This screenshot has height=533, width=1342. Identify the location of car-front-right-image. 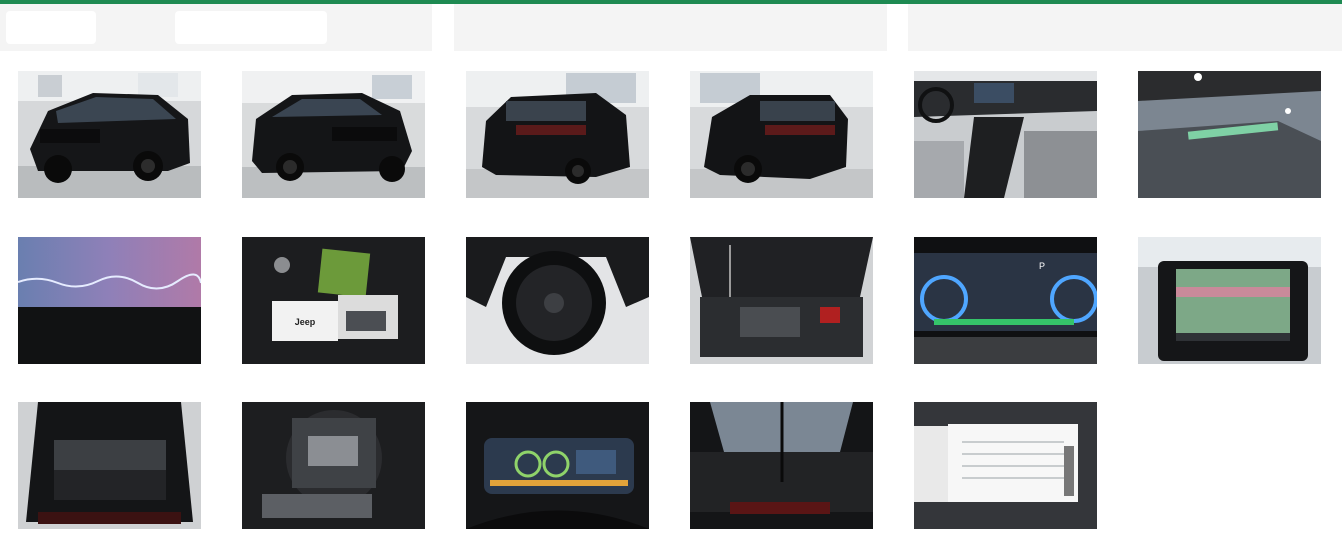
(333, 134).